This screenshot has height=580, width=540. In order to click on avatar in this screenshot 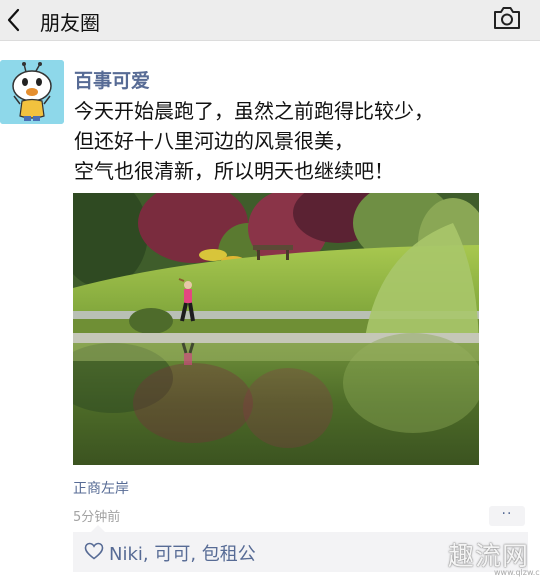, I will do `click(32, 92)`.